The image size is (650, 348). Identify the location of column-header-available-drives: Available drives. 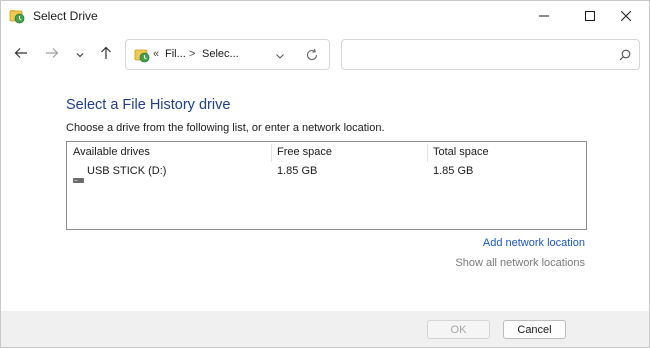
(111, 152).